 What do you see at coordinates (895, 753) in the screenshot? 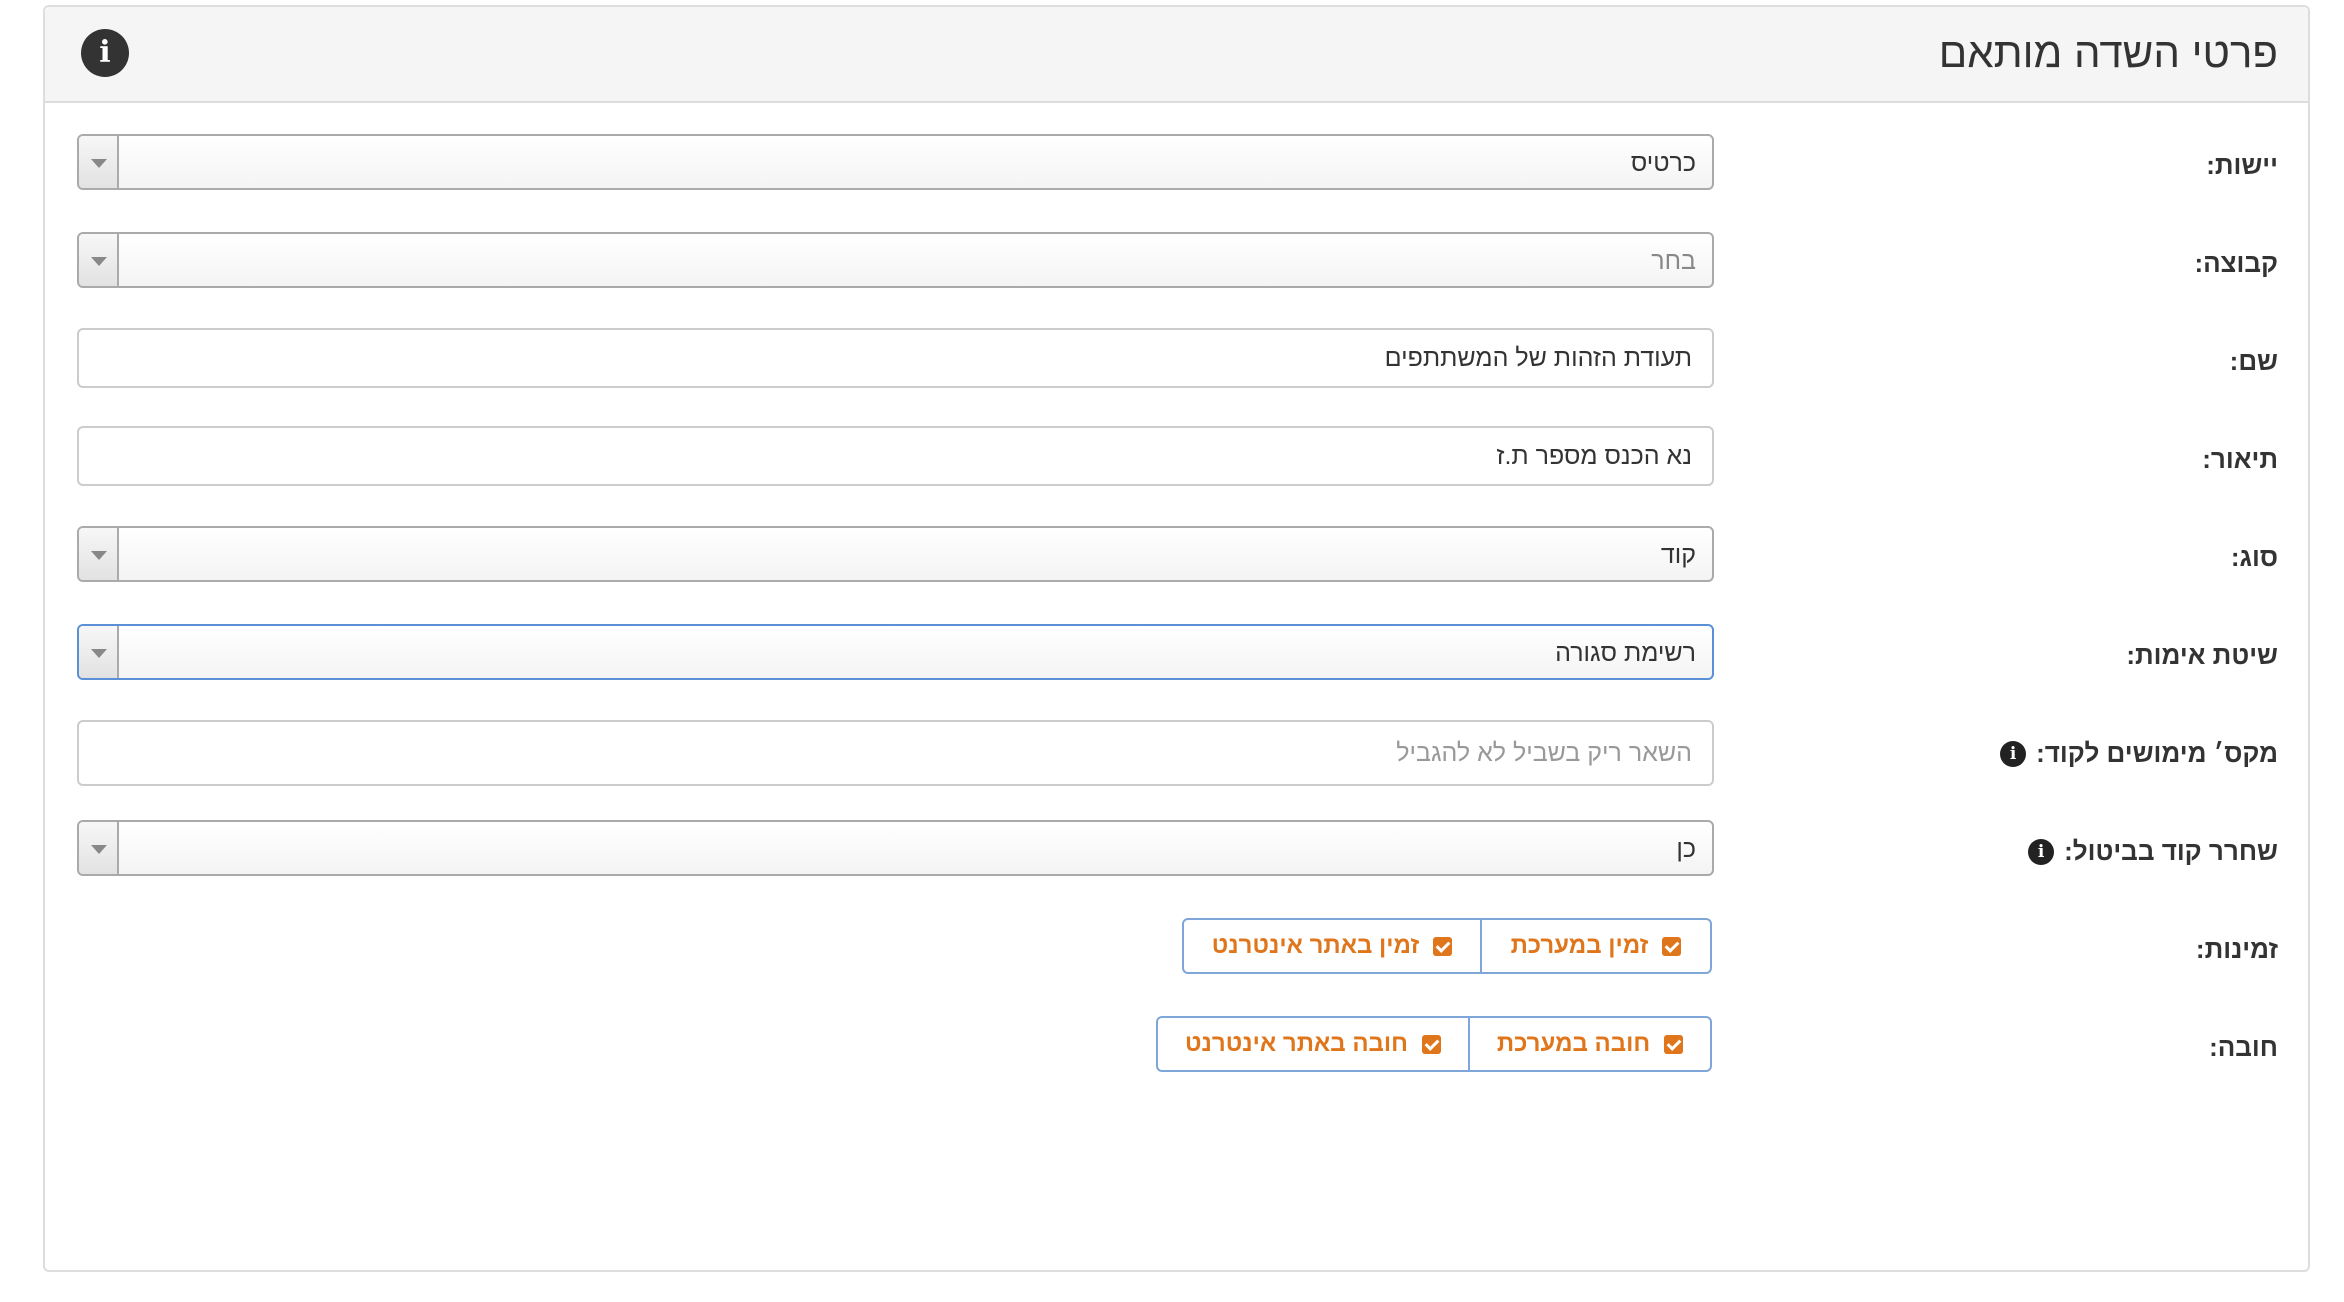
I see `max-uses-field` at bounding box center [895, 753].